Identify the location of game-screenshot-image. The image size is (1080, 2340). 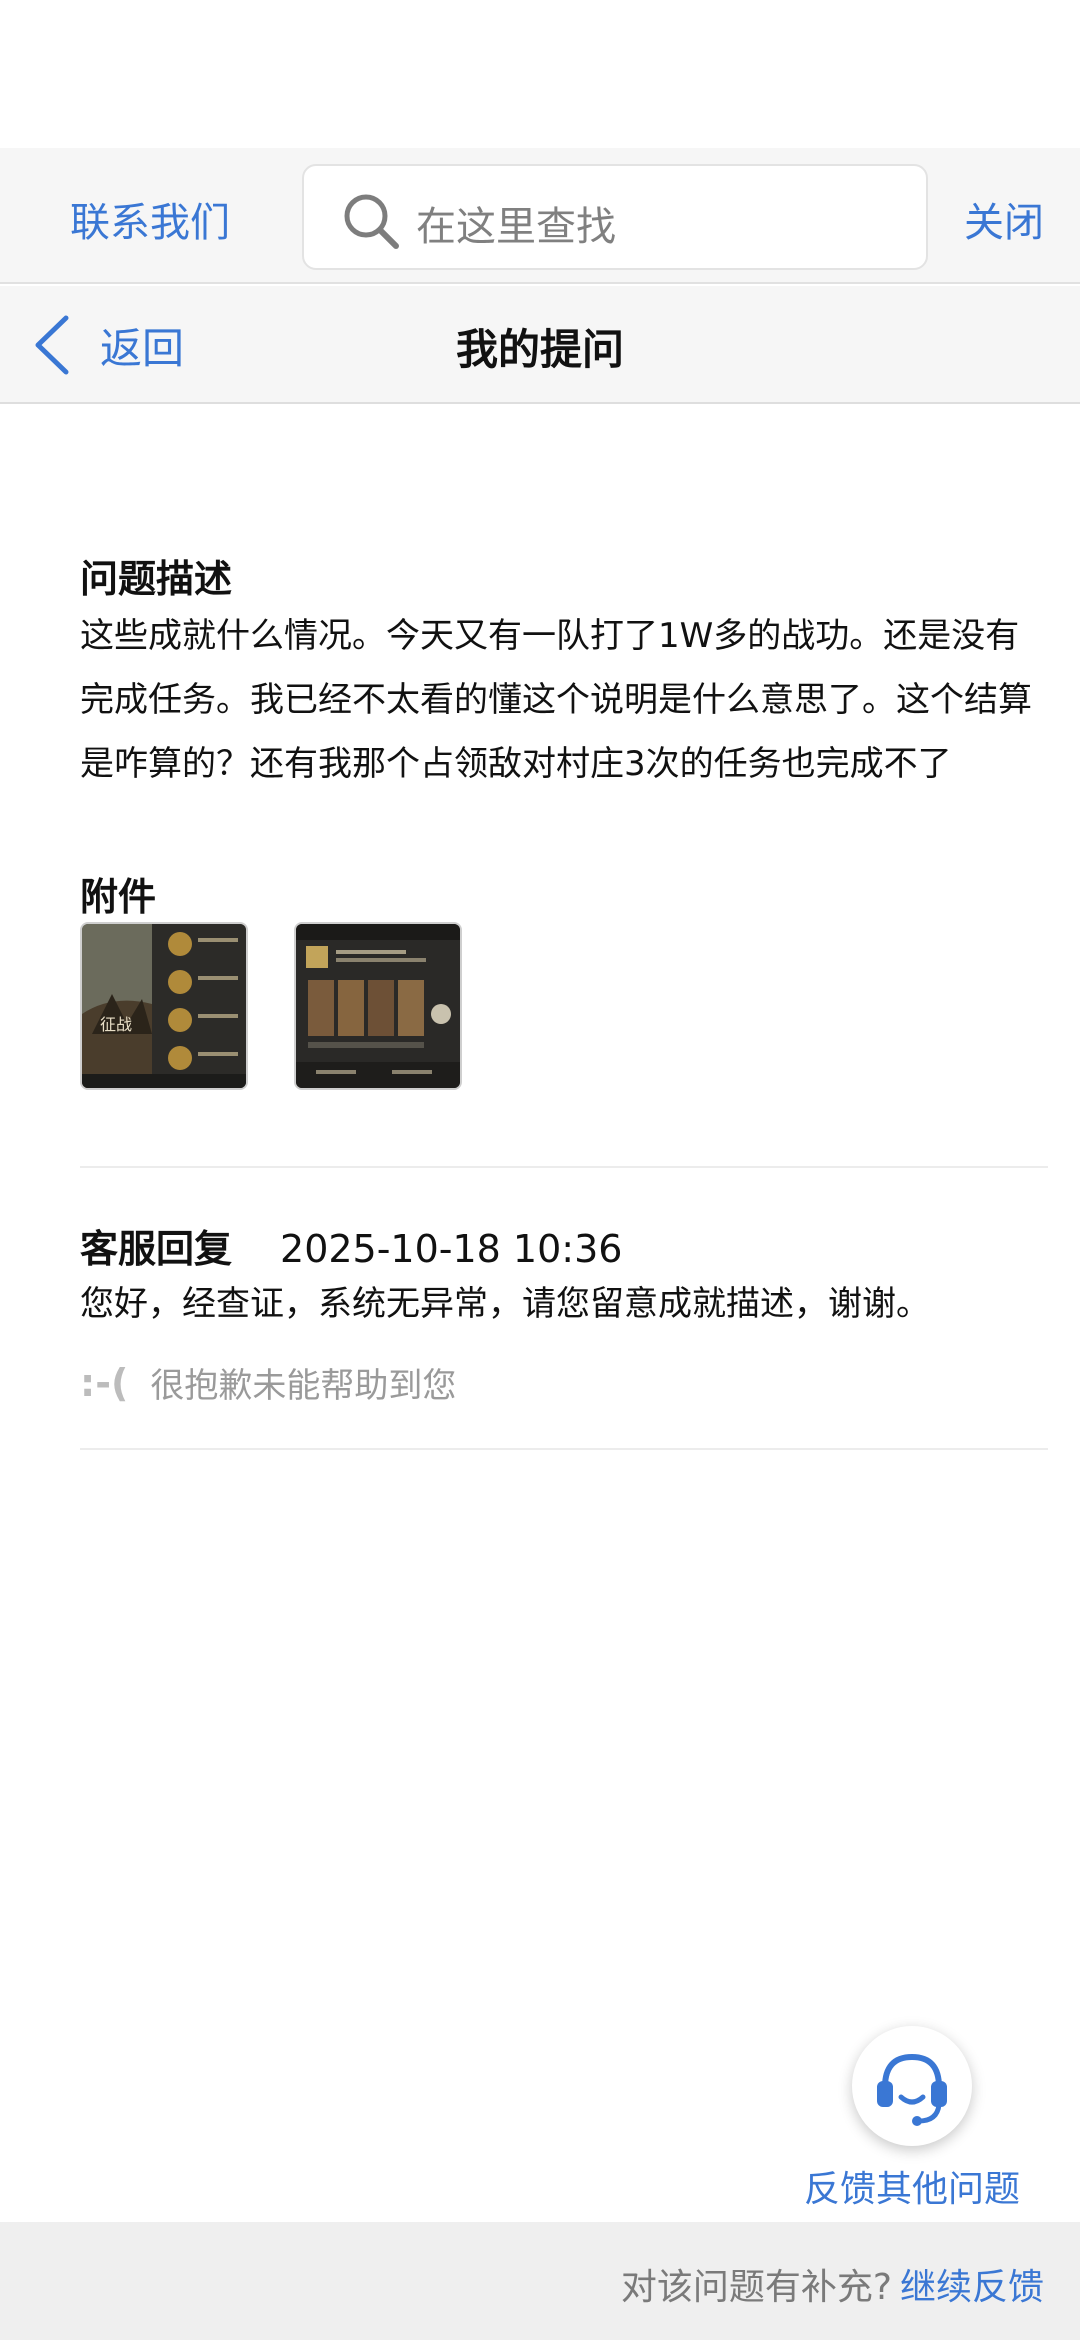
(378, 1006).